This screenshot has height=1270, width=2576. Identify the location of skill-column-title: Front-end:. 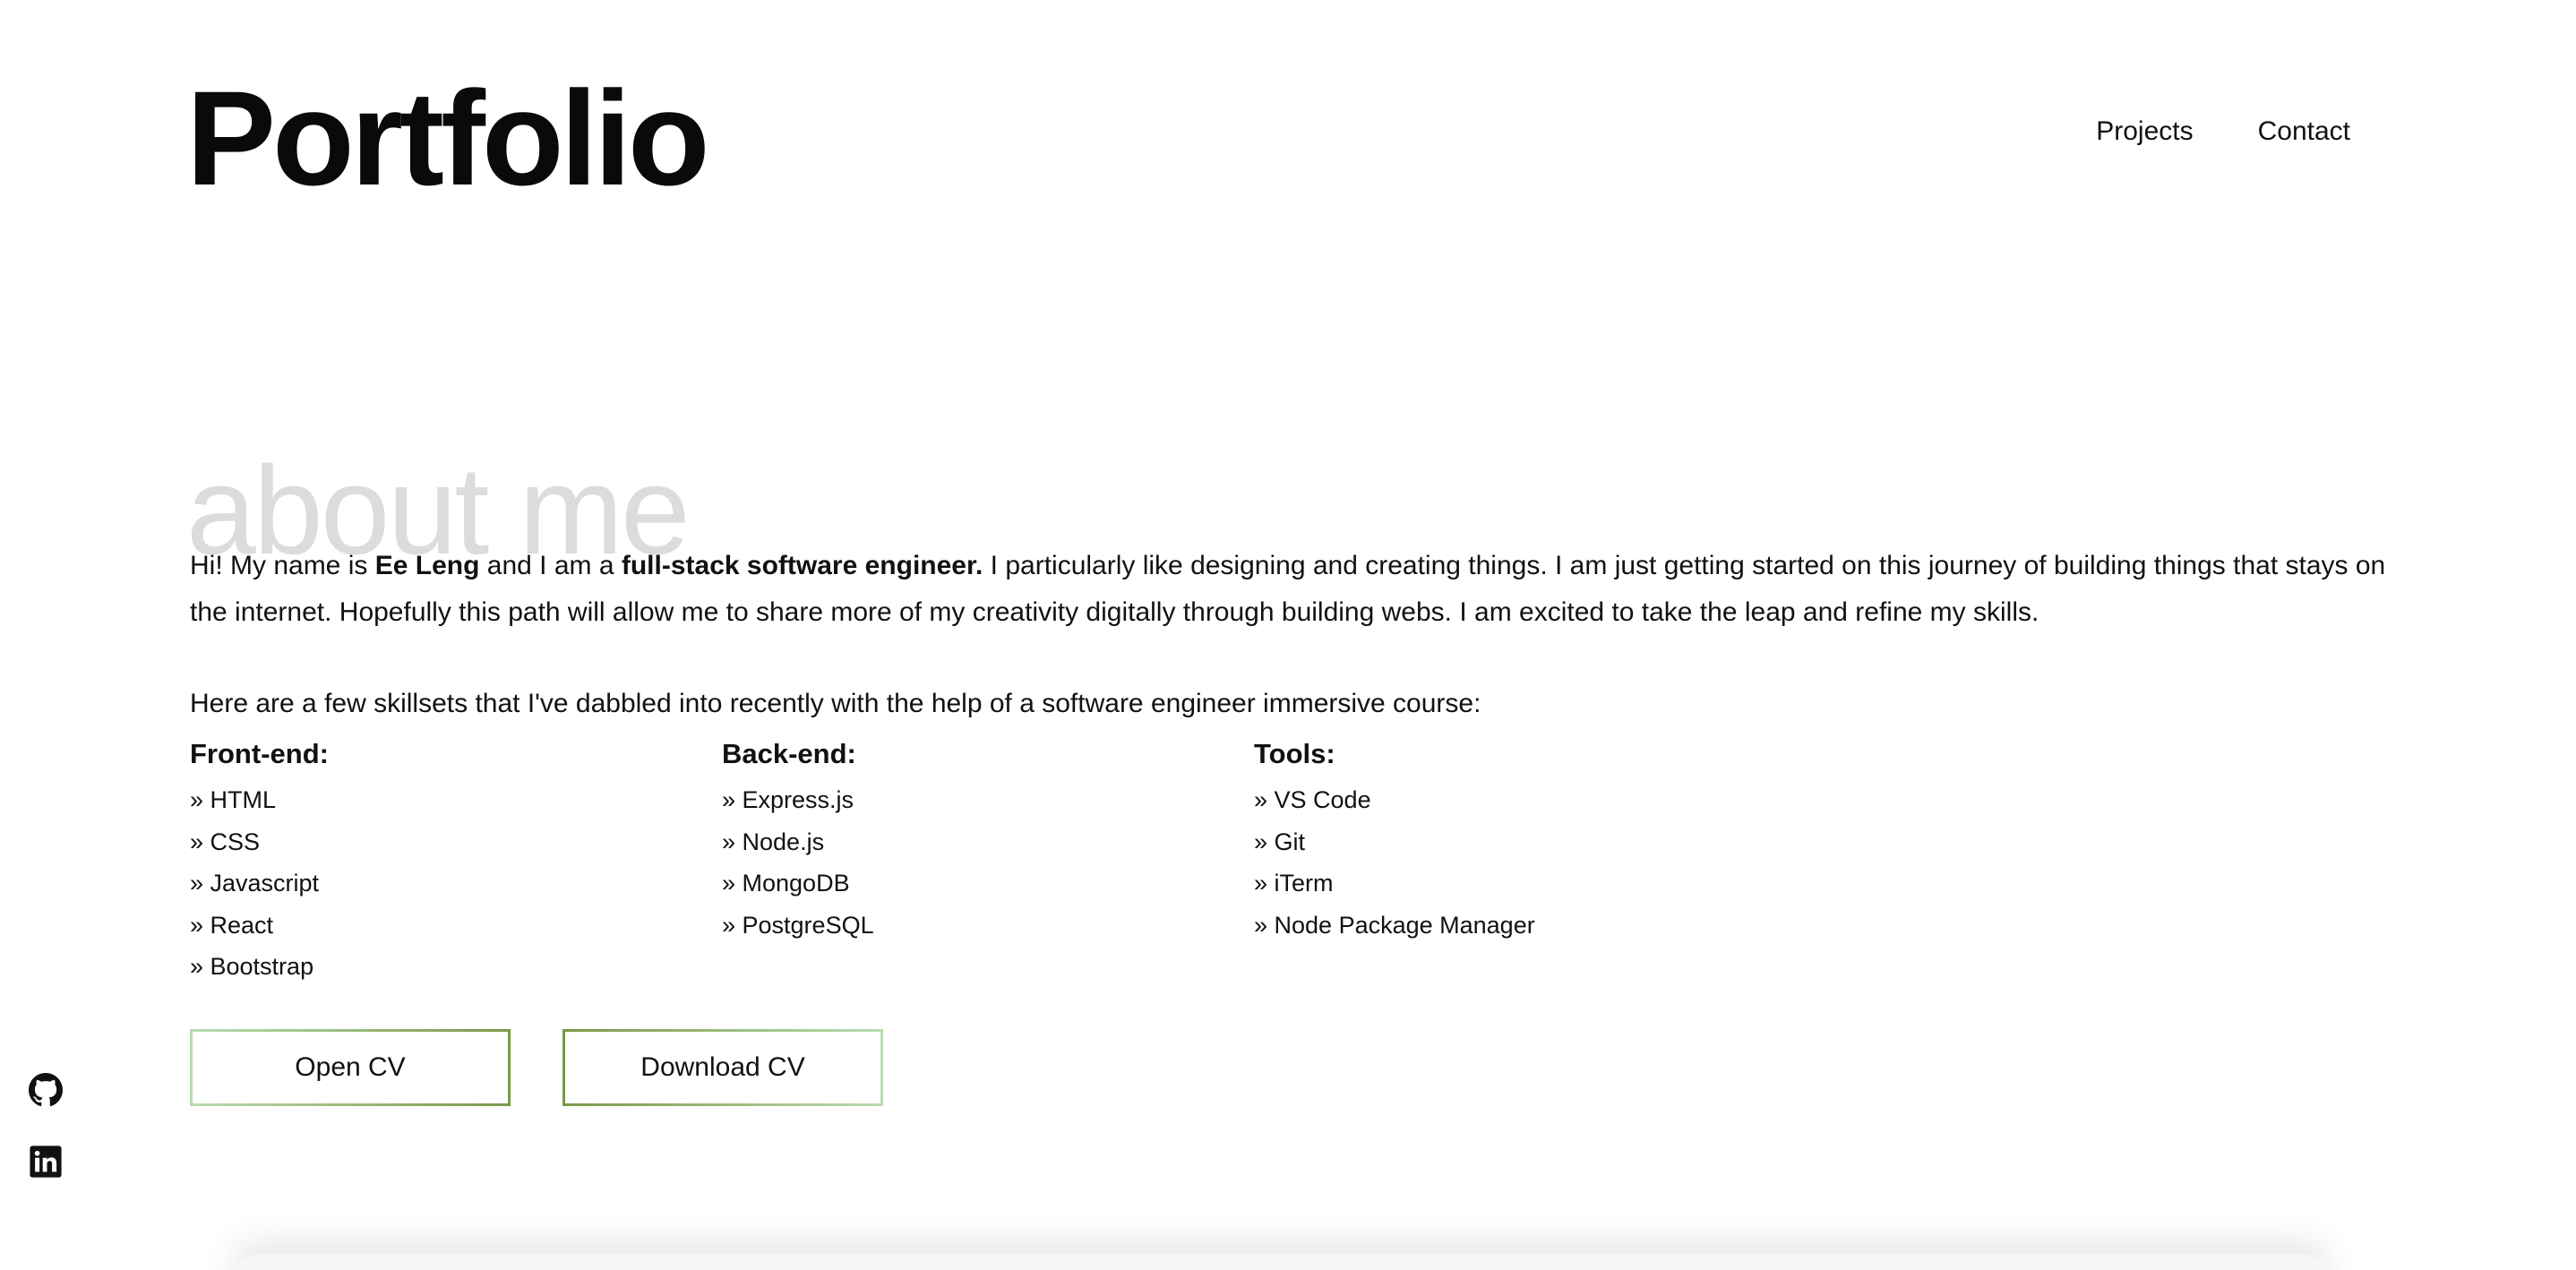
(259, 753).